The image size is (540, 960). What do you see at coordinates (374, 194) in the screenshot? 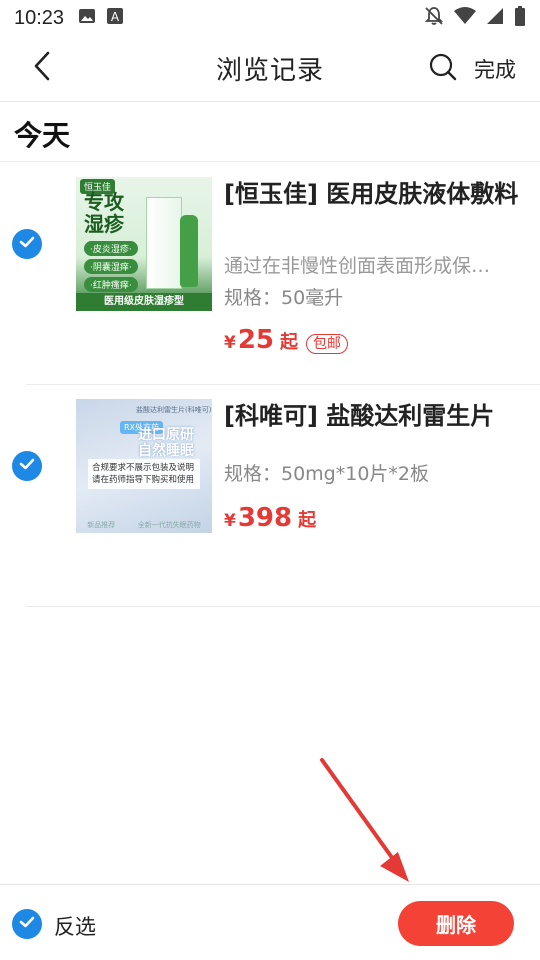
I see `item-name: [恒玉佳] 医用皮肤液体敷料` at bounding box center [374, 194].